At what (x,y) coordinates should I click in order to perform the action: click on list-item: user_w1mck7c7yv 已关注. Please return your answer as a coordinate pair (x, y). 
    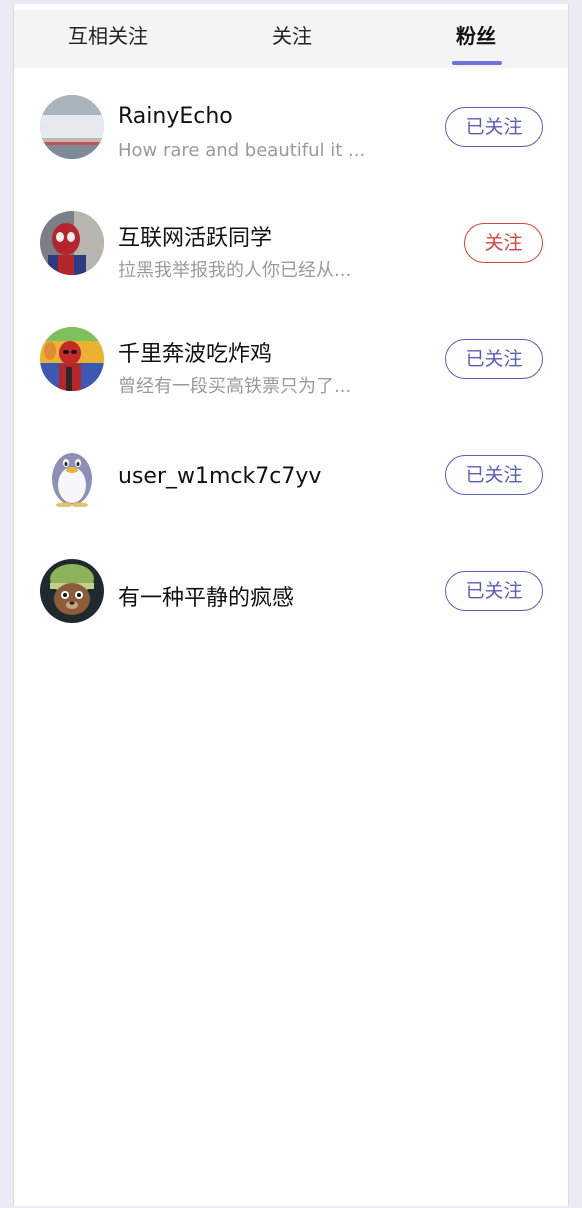
    Looking at the image, I should click on (291, 476).